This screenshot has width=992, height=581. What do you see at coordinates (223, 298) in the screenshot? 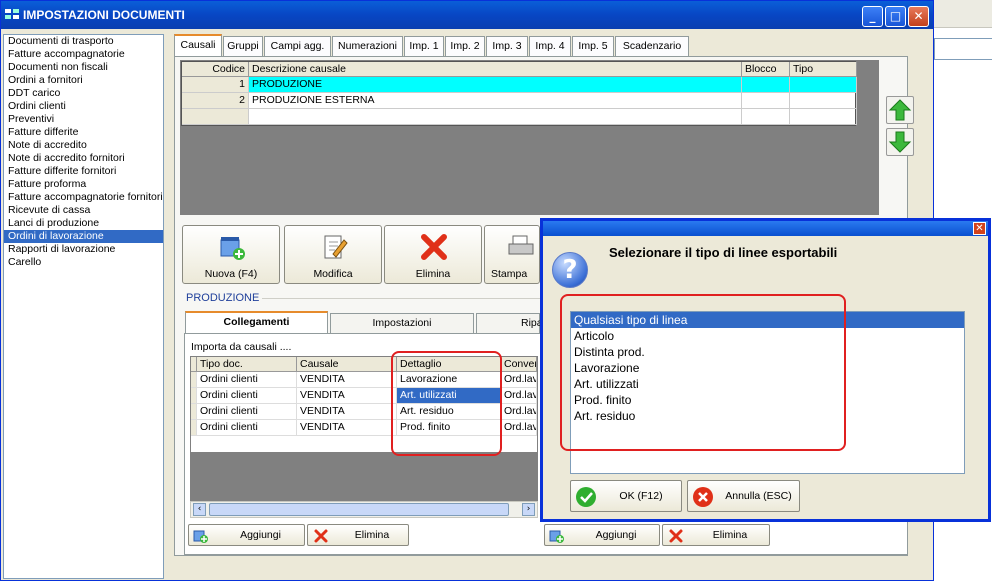
I see `group-title: PRODUZIONE` at bounding box center [223, 298].